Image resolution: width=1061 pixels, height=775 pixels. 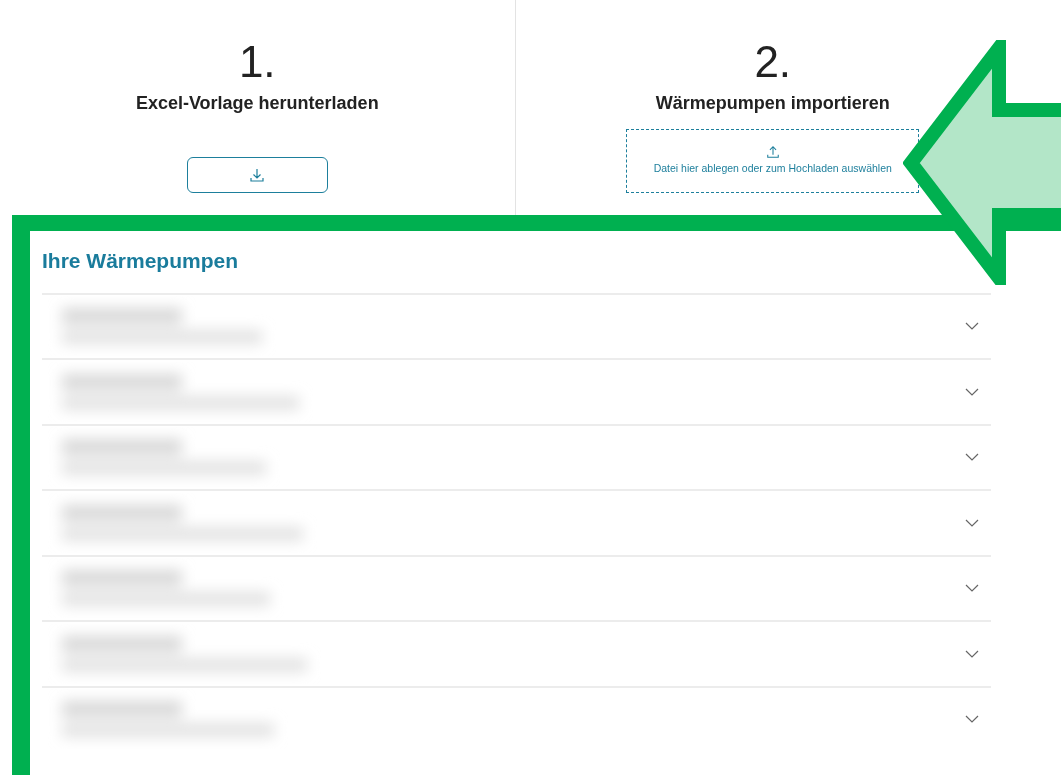 I want to click on download-button, so click(x=257, y=175).